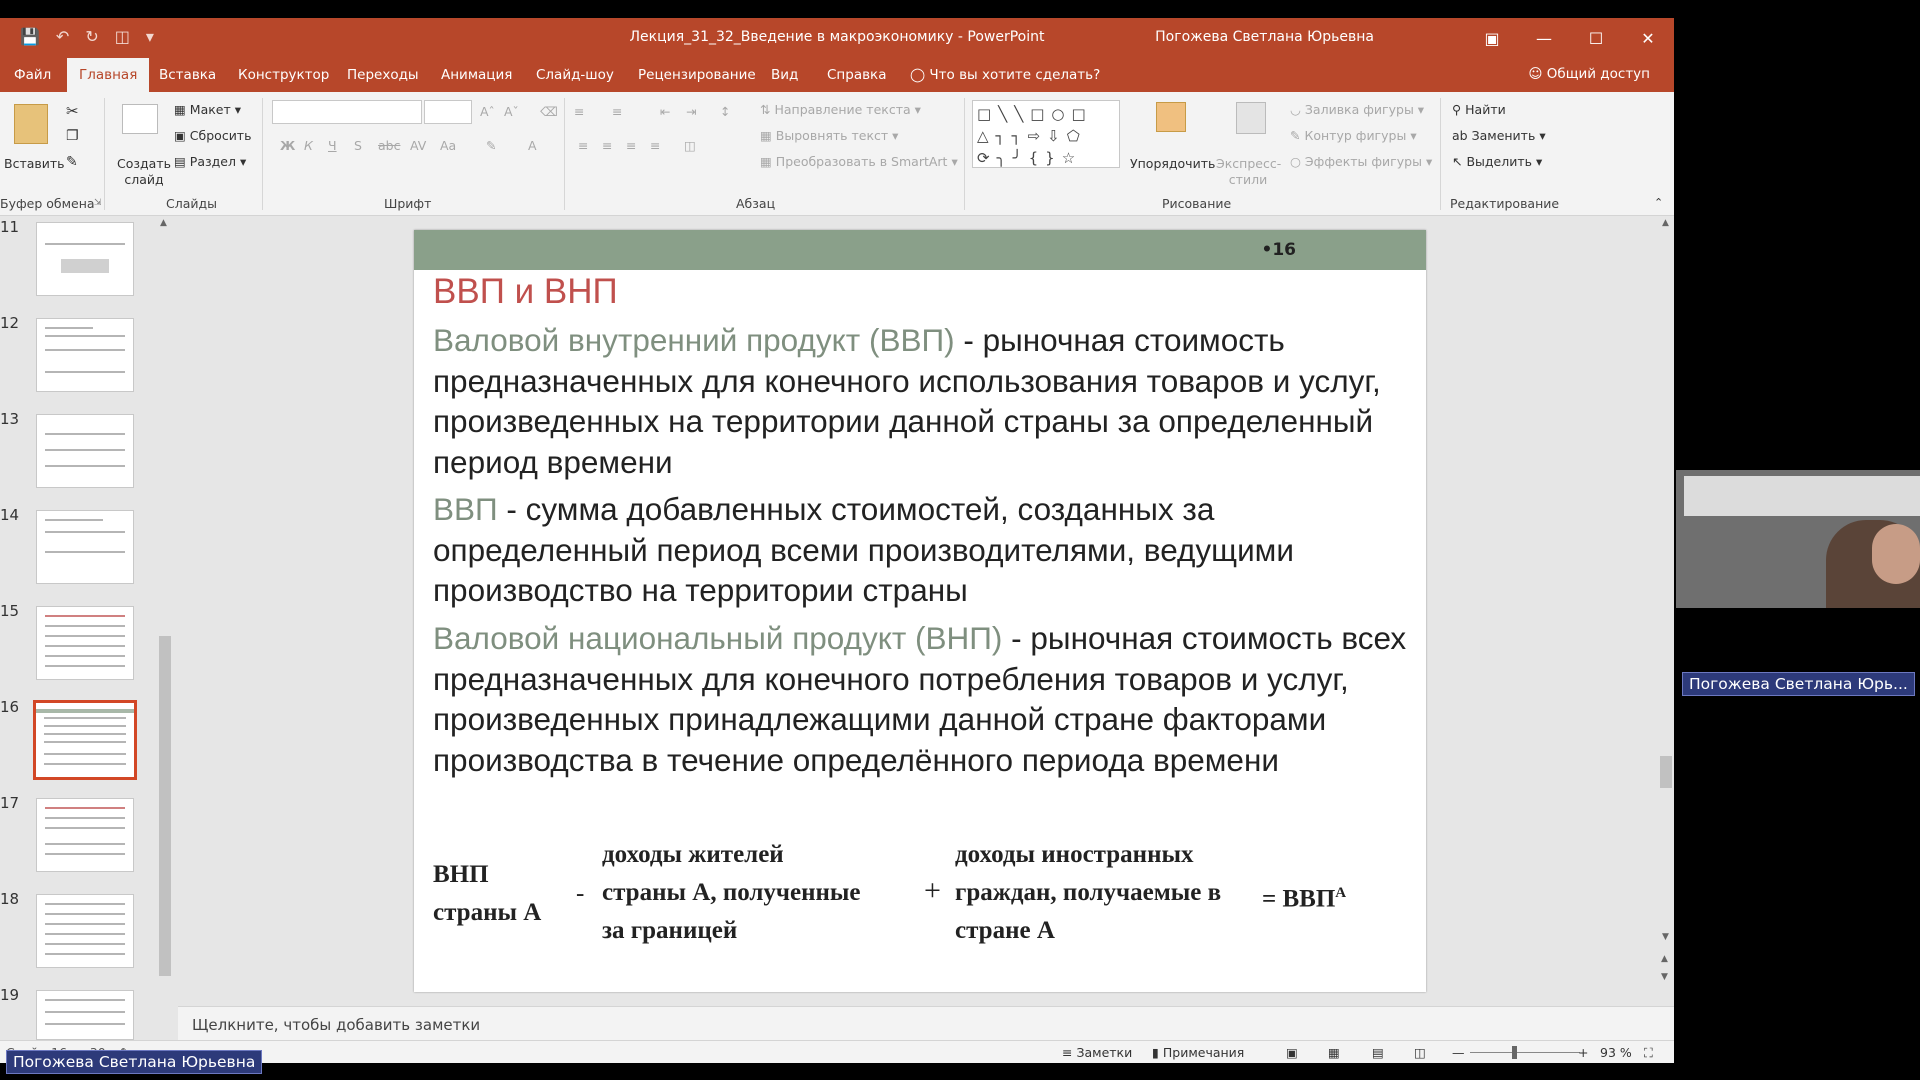 Image resolution: width=1920 pixels, height=1080 pixels. I want to click on shadow-icon: S, so click(358, 145).